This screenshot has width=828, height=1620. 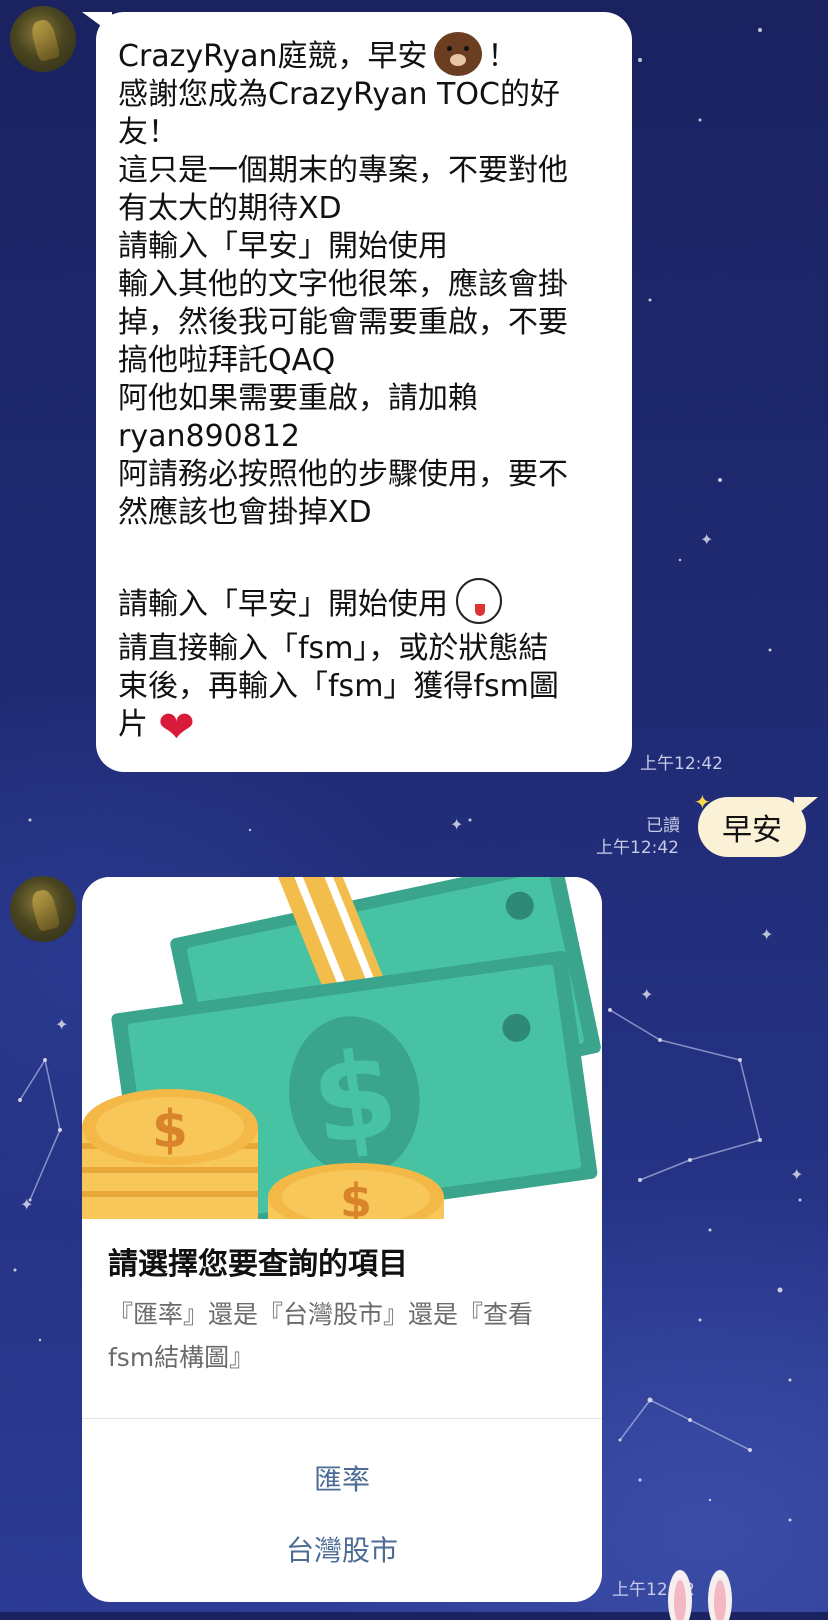 I want to click on message-line: 掉，然後我可能會需要重啟，不要, so click(x=343, y=322).